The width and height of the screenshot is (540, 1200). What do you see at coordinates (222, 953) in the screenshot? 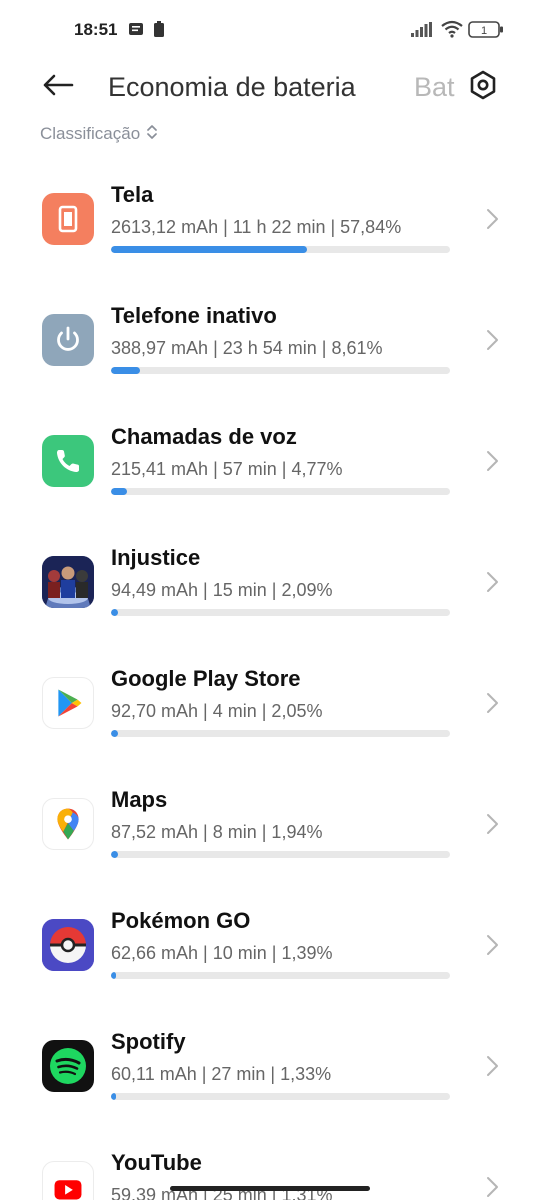
I see `app-stats: 62,66 mAh | 10 min | 1,39%` at bounding box center [222, 953].